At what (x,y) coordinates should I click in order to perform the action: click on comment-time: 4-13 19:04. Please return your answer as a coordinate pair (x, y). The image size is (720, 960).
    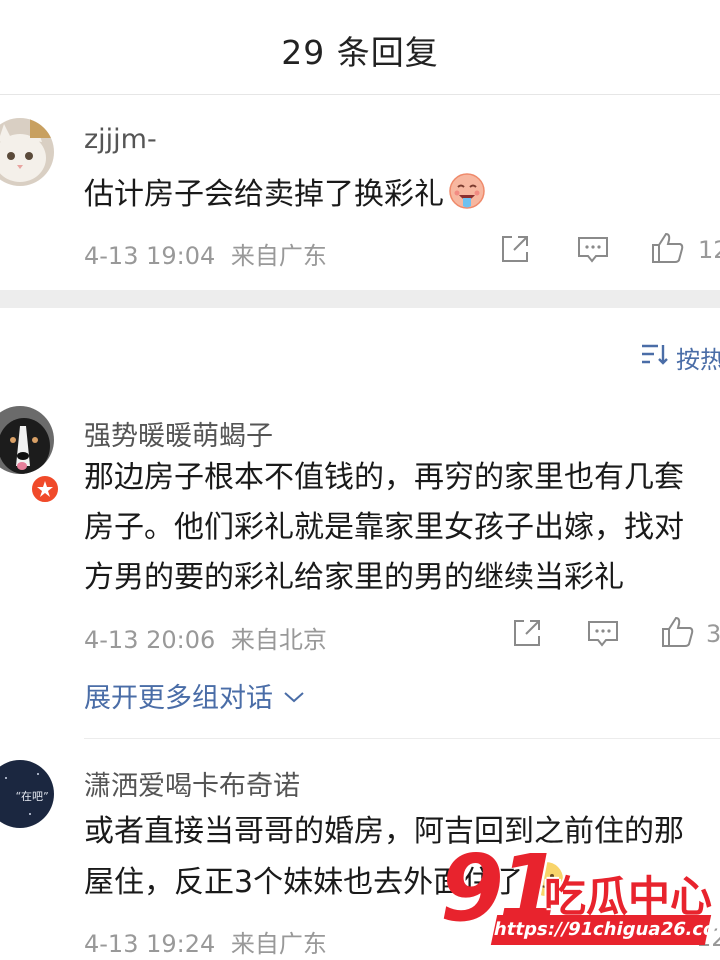
    Looking at the image, I should click on (150, 256).